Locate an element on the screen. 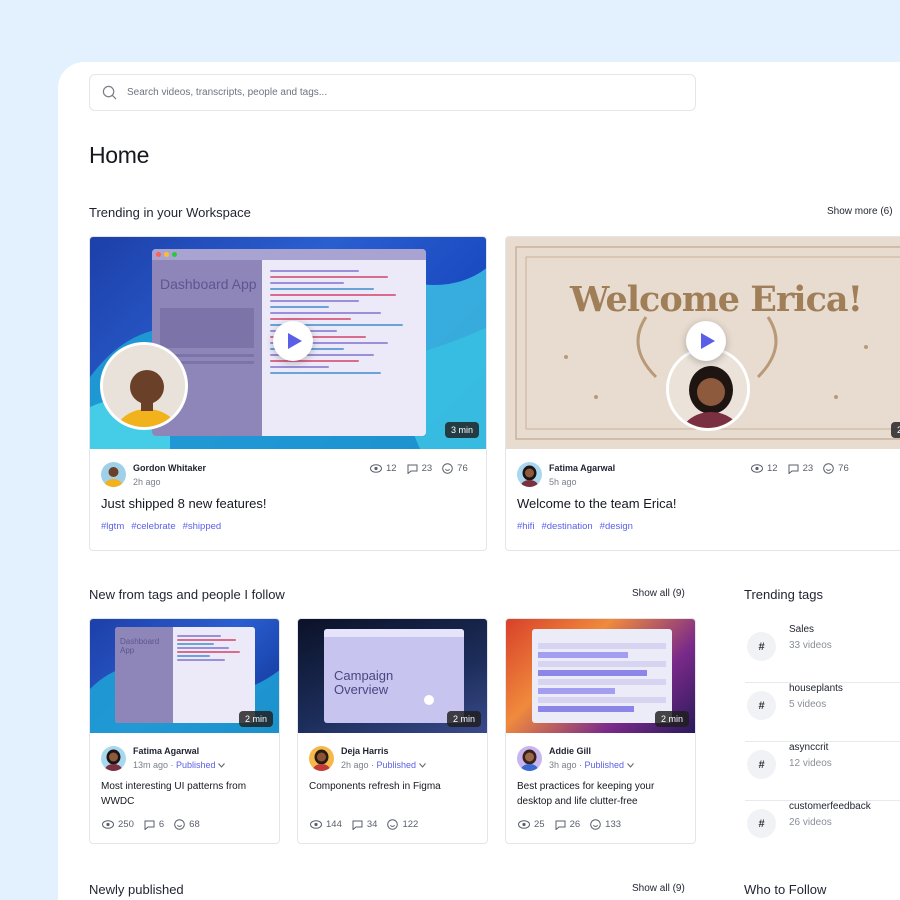 The width and height of the screenshot is (900, 900). publish-status: 2h ago · Published is located at coordinates (383, 765).